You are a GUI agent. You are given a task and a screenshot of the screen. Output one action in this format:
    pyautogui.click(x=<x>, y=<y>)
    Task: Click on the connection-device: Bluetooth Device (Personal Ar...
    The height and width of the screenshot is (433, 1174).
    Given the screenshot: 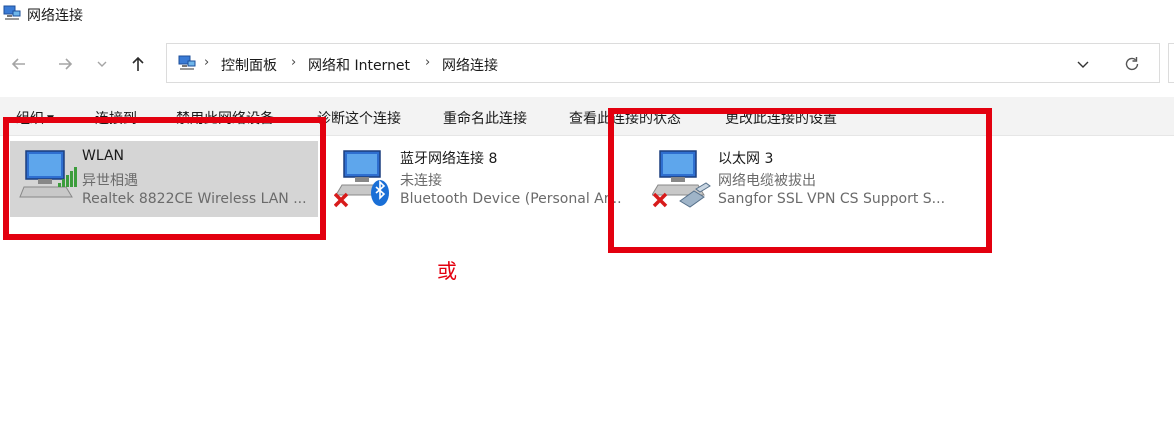 What is the action you would take?
    pyautogui.click(x=511, y=199)
    